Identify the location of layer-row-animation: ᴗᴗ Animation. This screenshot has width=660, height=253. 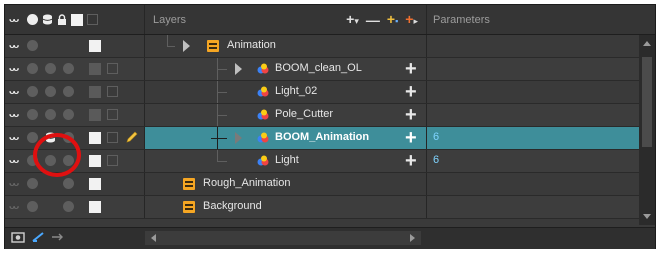
(330, 46).